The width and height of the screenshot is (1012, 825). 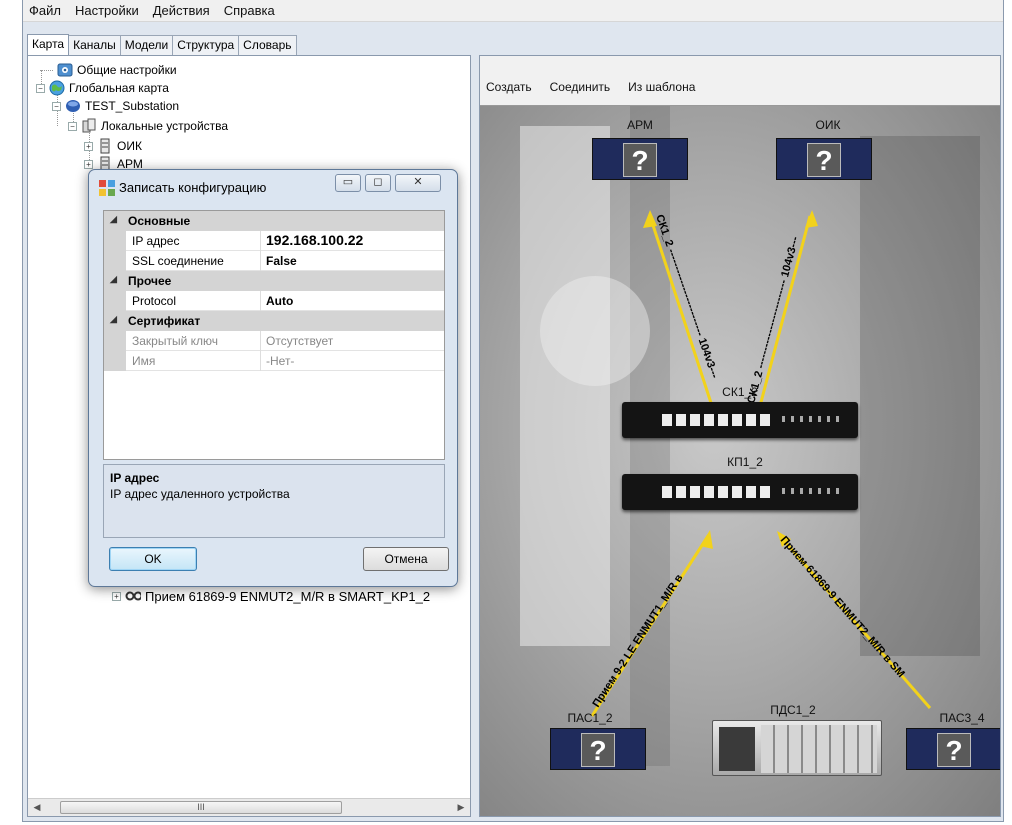 What do you see at coordinates (274, 341) in the screenshot?
I see `prop-private-key: Закрытый ключ Отсутствует` at bounding box center [274, 341].